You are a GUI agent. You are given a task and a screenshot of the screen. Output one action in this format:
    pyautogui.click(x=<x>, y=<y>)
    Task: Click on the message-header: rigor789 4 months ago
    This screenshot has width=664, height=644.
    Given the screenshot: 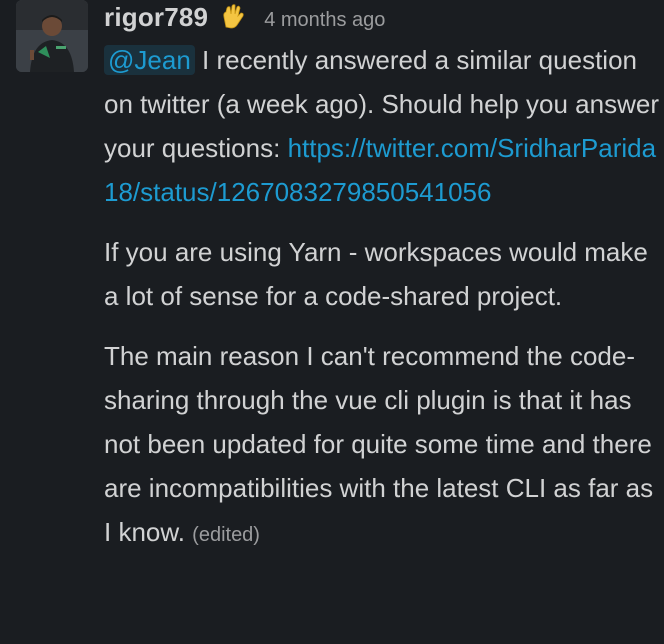 What is the action you would take?
    pyautogui.click(x=382, y=18)
    